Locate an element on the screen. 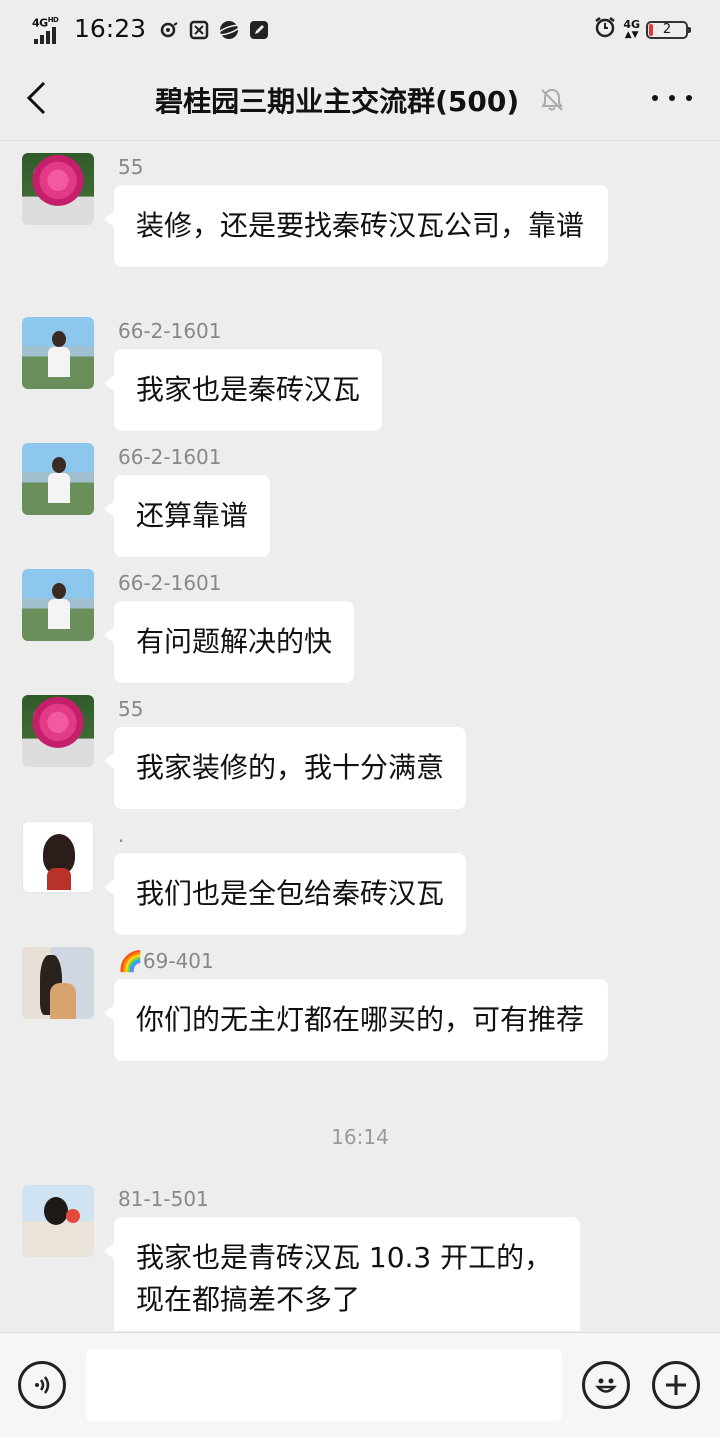 This screenshot has height=1437, width=720. message-bubble: 我家也是秦砖汉瓦 is located at coordinates (243, 390).